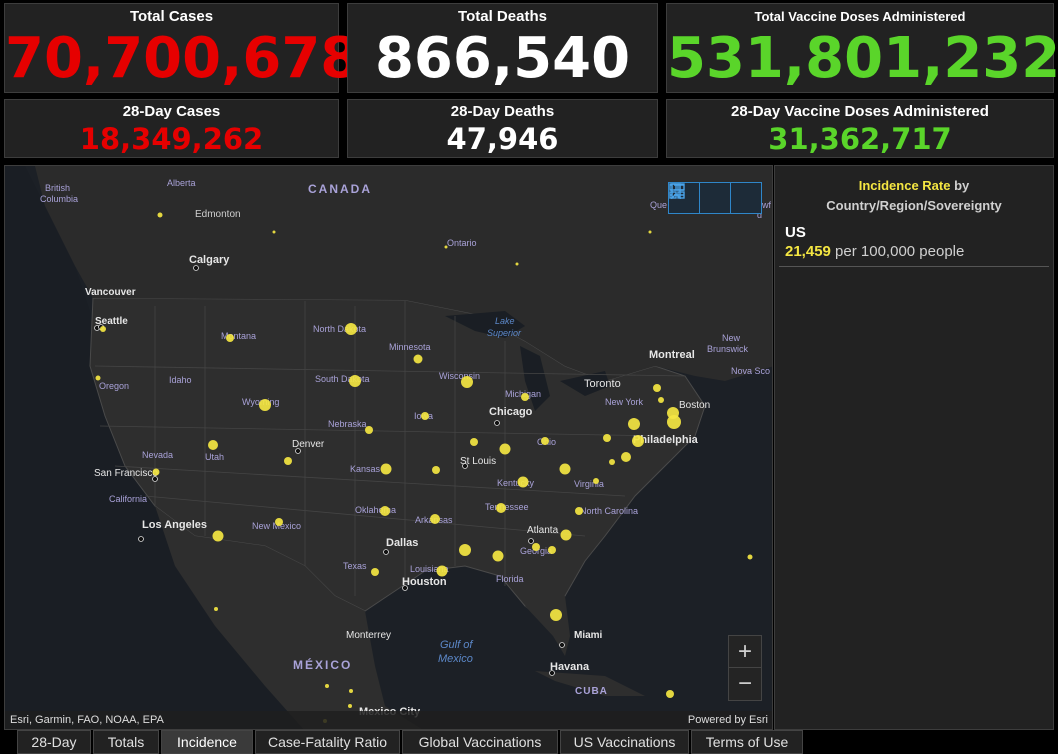 Image resolution: width=1058 pixels, height=754 pixels. I want to click on map-label-south-dakota: South Dakota, so click(342, 379).